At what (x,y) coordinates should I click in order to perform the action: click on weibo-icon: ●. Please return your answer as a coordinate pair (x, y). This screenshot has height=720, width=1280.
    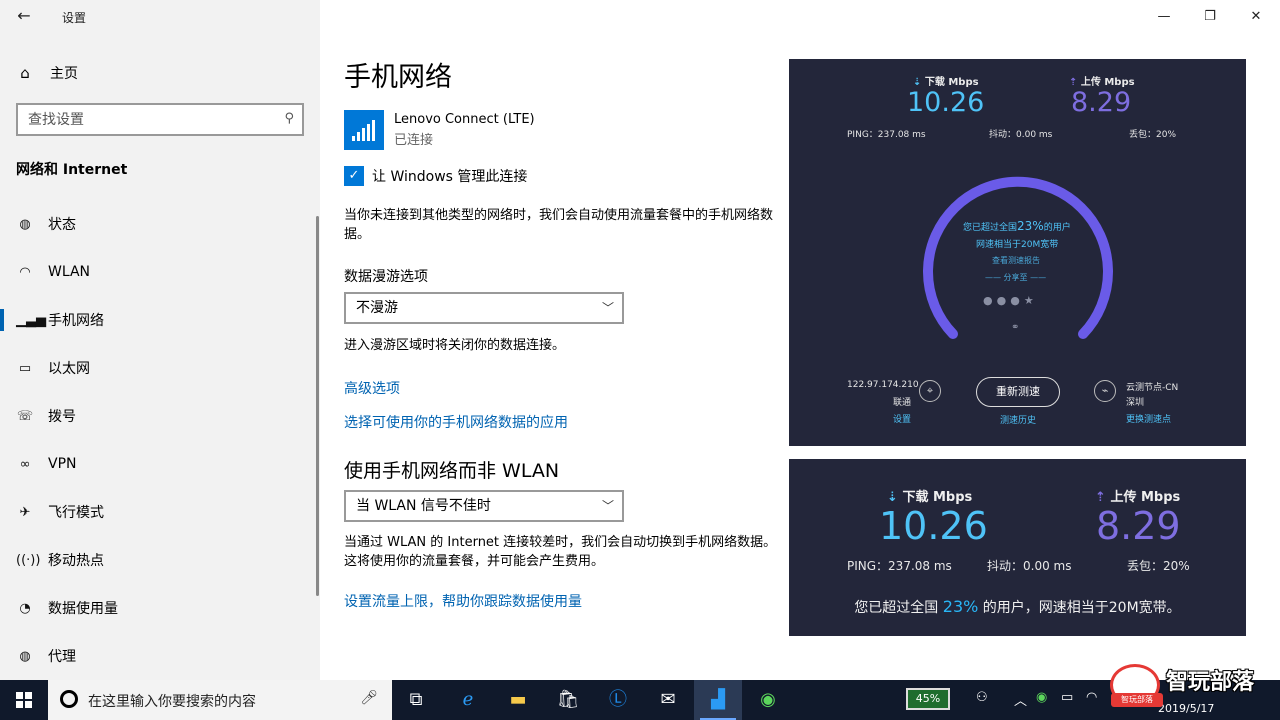
    Looking at the image, I should click on (1004, 300).